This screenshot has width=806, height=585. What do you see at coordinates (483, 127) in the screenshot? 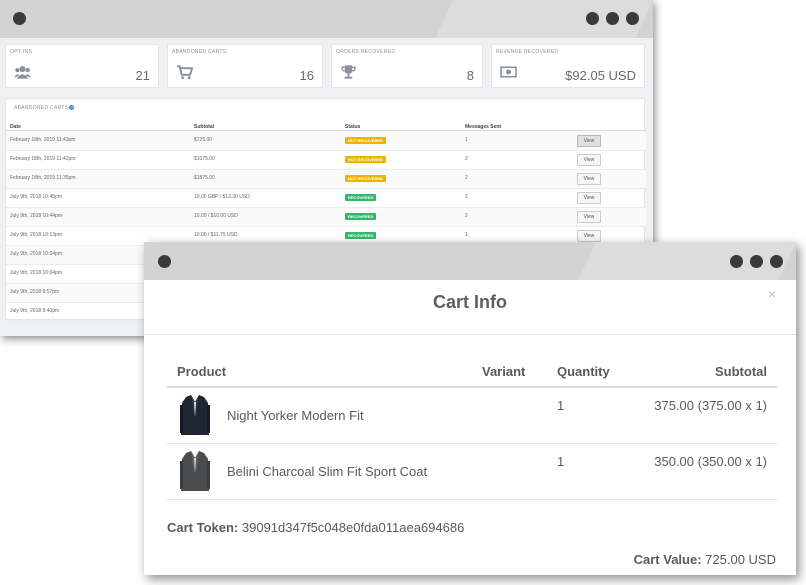
I see `col-messages-sent: Messages Sent` at bounding box center [483, 127].